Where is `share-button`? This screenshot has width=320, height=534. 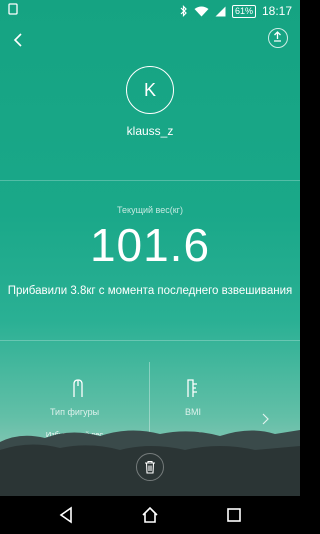
share-button is located at coordinates (278, 38).